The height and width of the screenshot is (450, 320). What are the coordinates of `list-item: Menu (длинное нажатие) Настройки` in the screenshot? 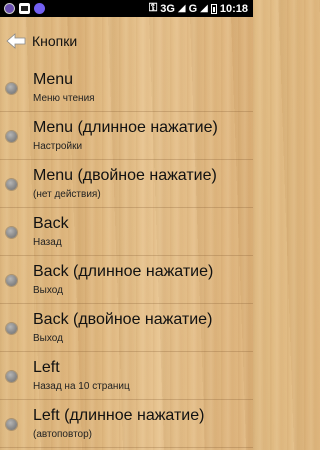 It's located at (126, 136).